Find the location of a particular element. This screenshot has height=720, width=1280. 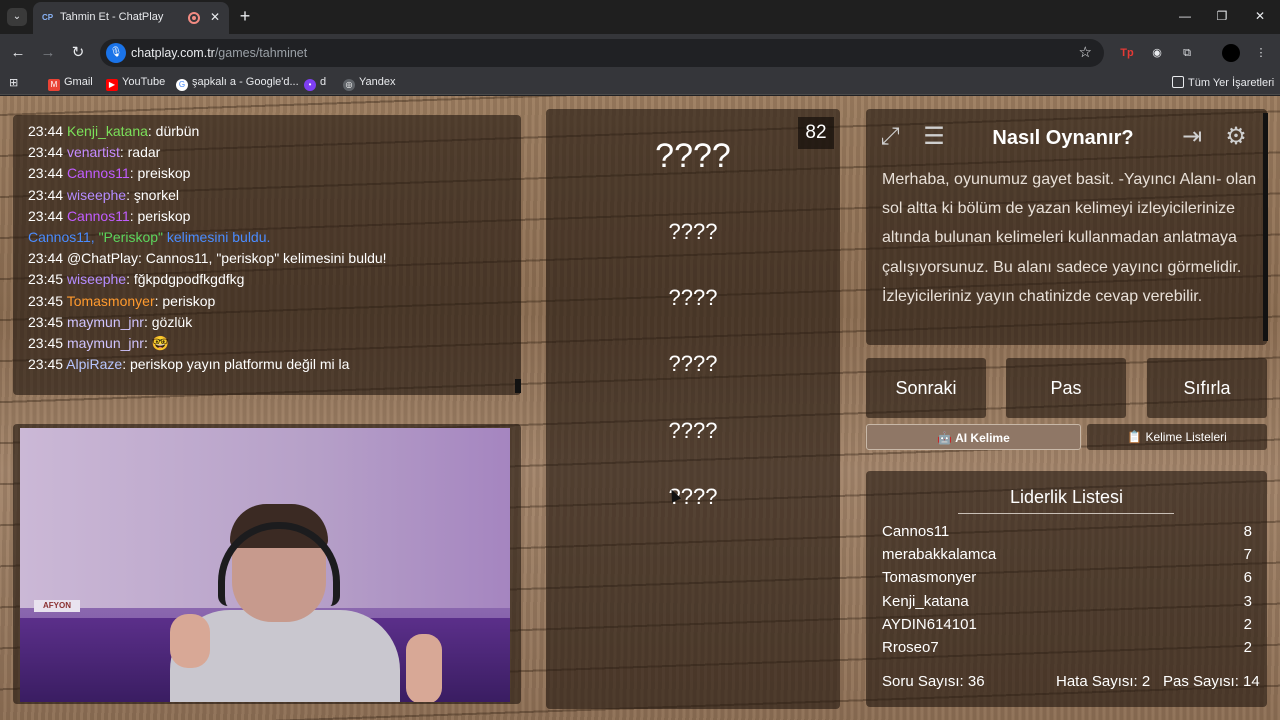

address-bar: 🎙 chatplay.com.tr/games/tahminet ☆ is located at coordinates (602, 53).